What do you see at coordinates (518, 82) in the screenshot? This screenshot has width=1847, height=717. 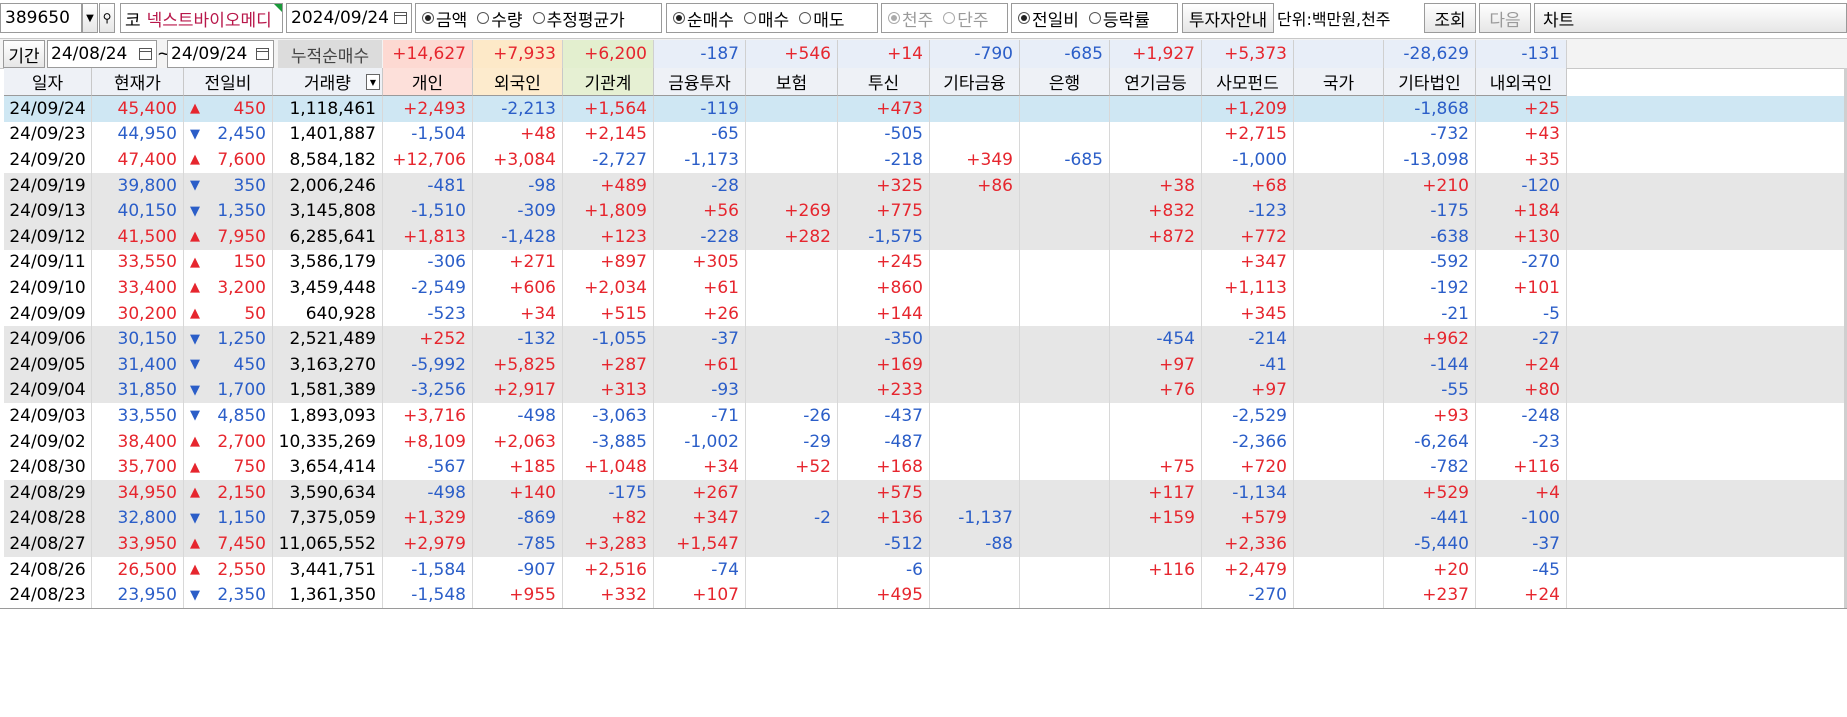 I see `header-foreign: 외국인` at bounding box center [518, 82].